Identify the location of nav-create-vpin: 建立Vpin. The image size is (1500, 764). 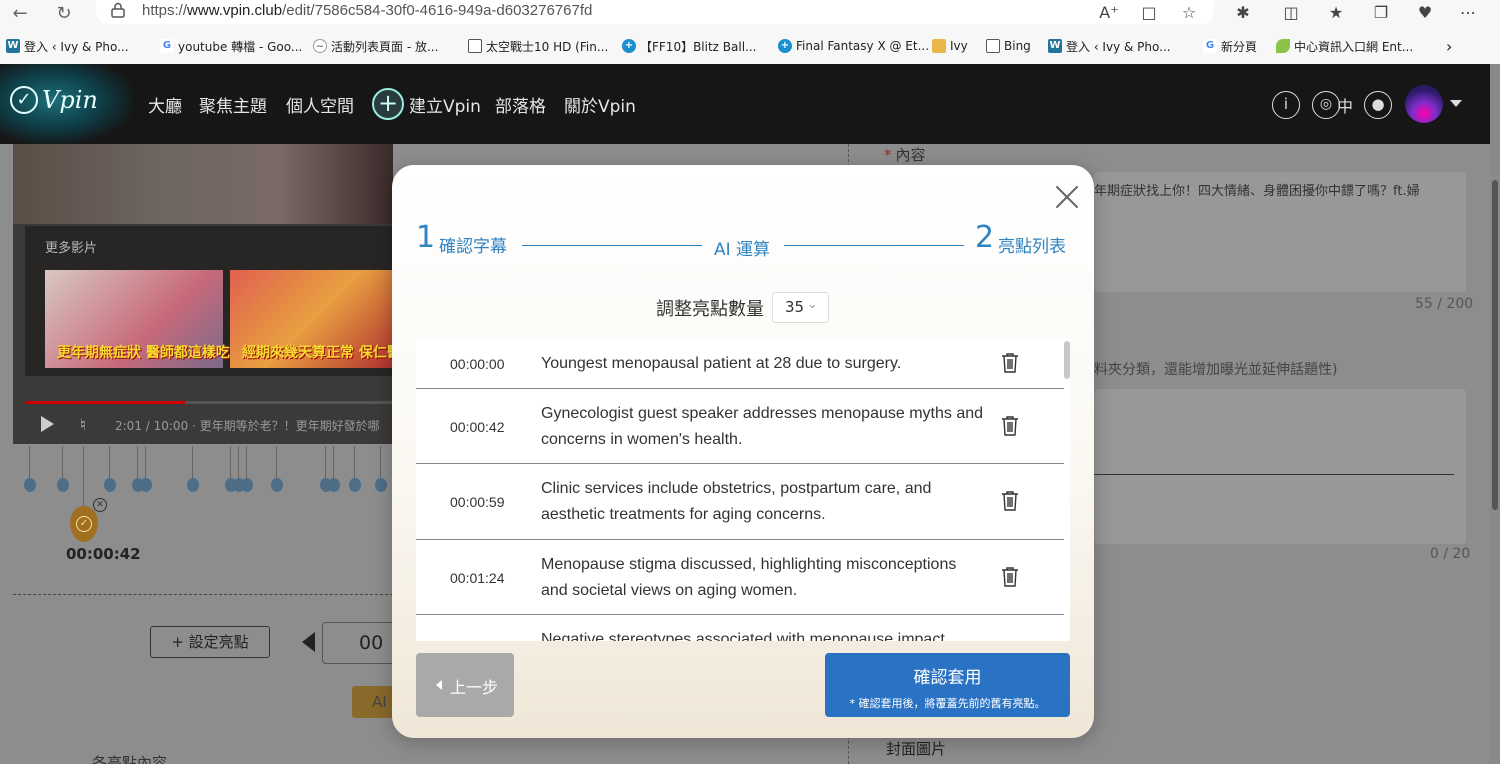
(445, 104).